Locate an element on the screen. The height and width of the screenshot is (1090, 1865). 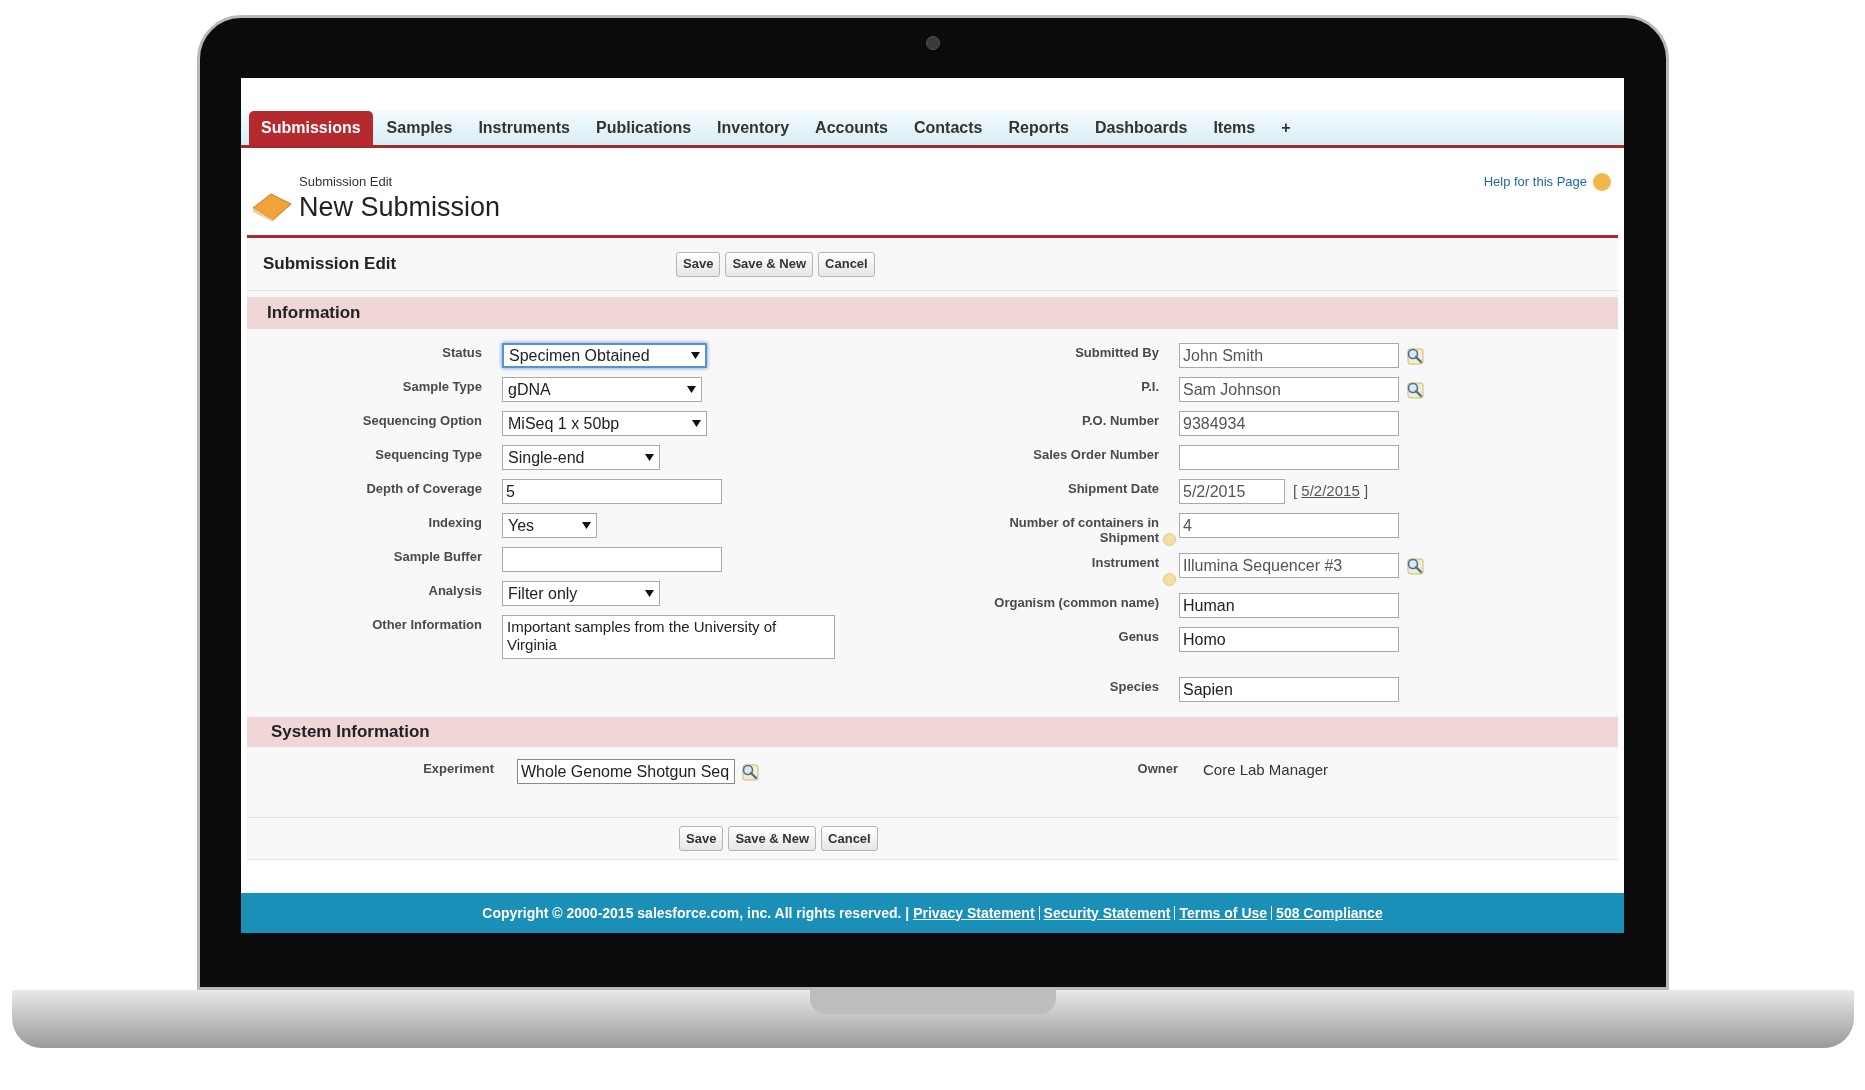
field-label: Sample Type is located at coordinates (442, 386).